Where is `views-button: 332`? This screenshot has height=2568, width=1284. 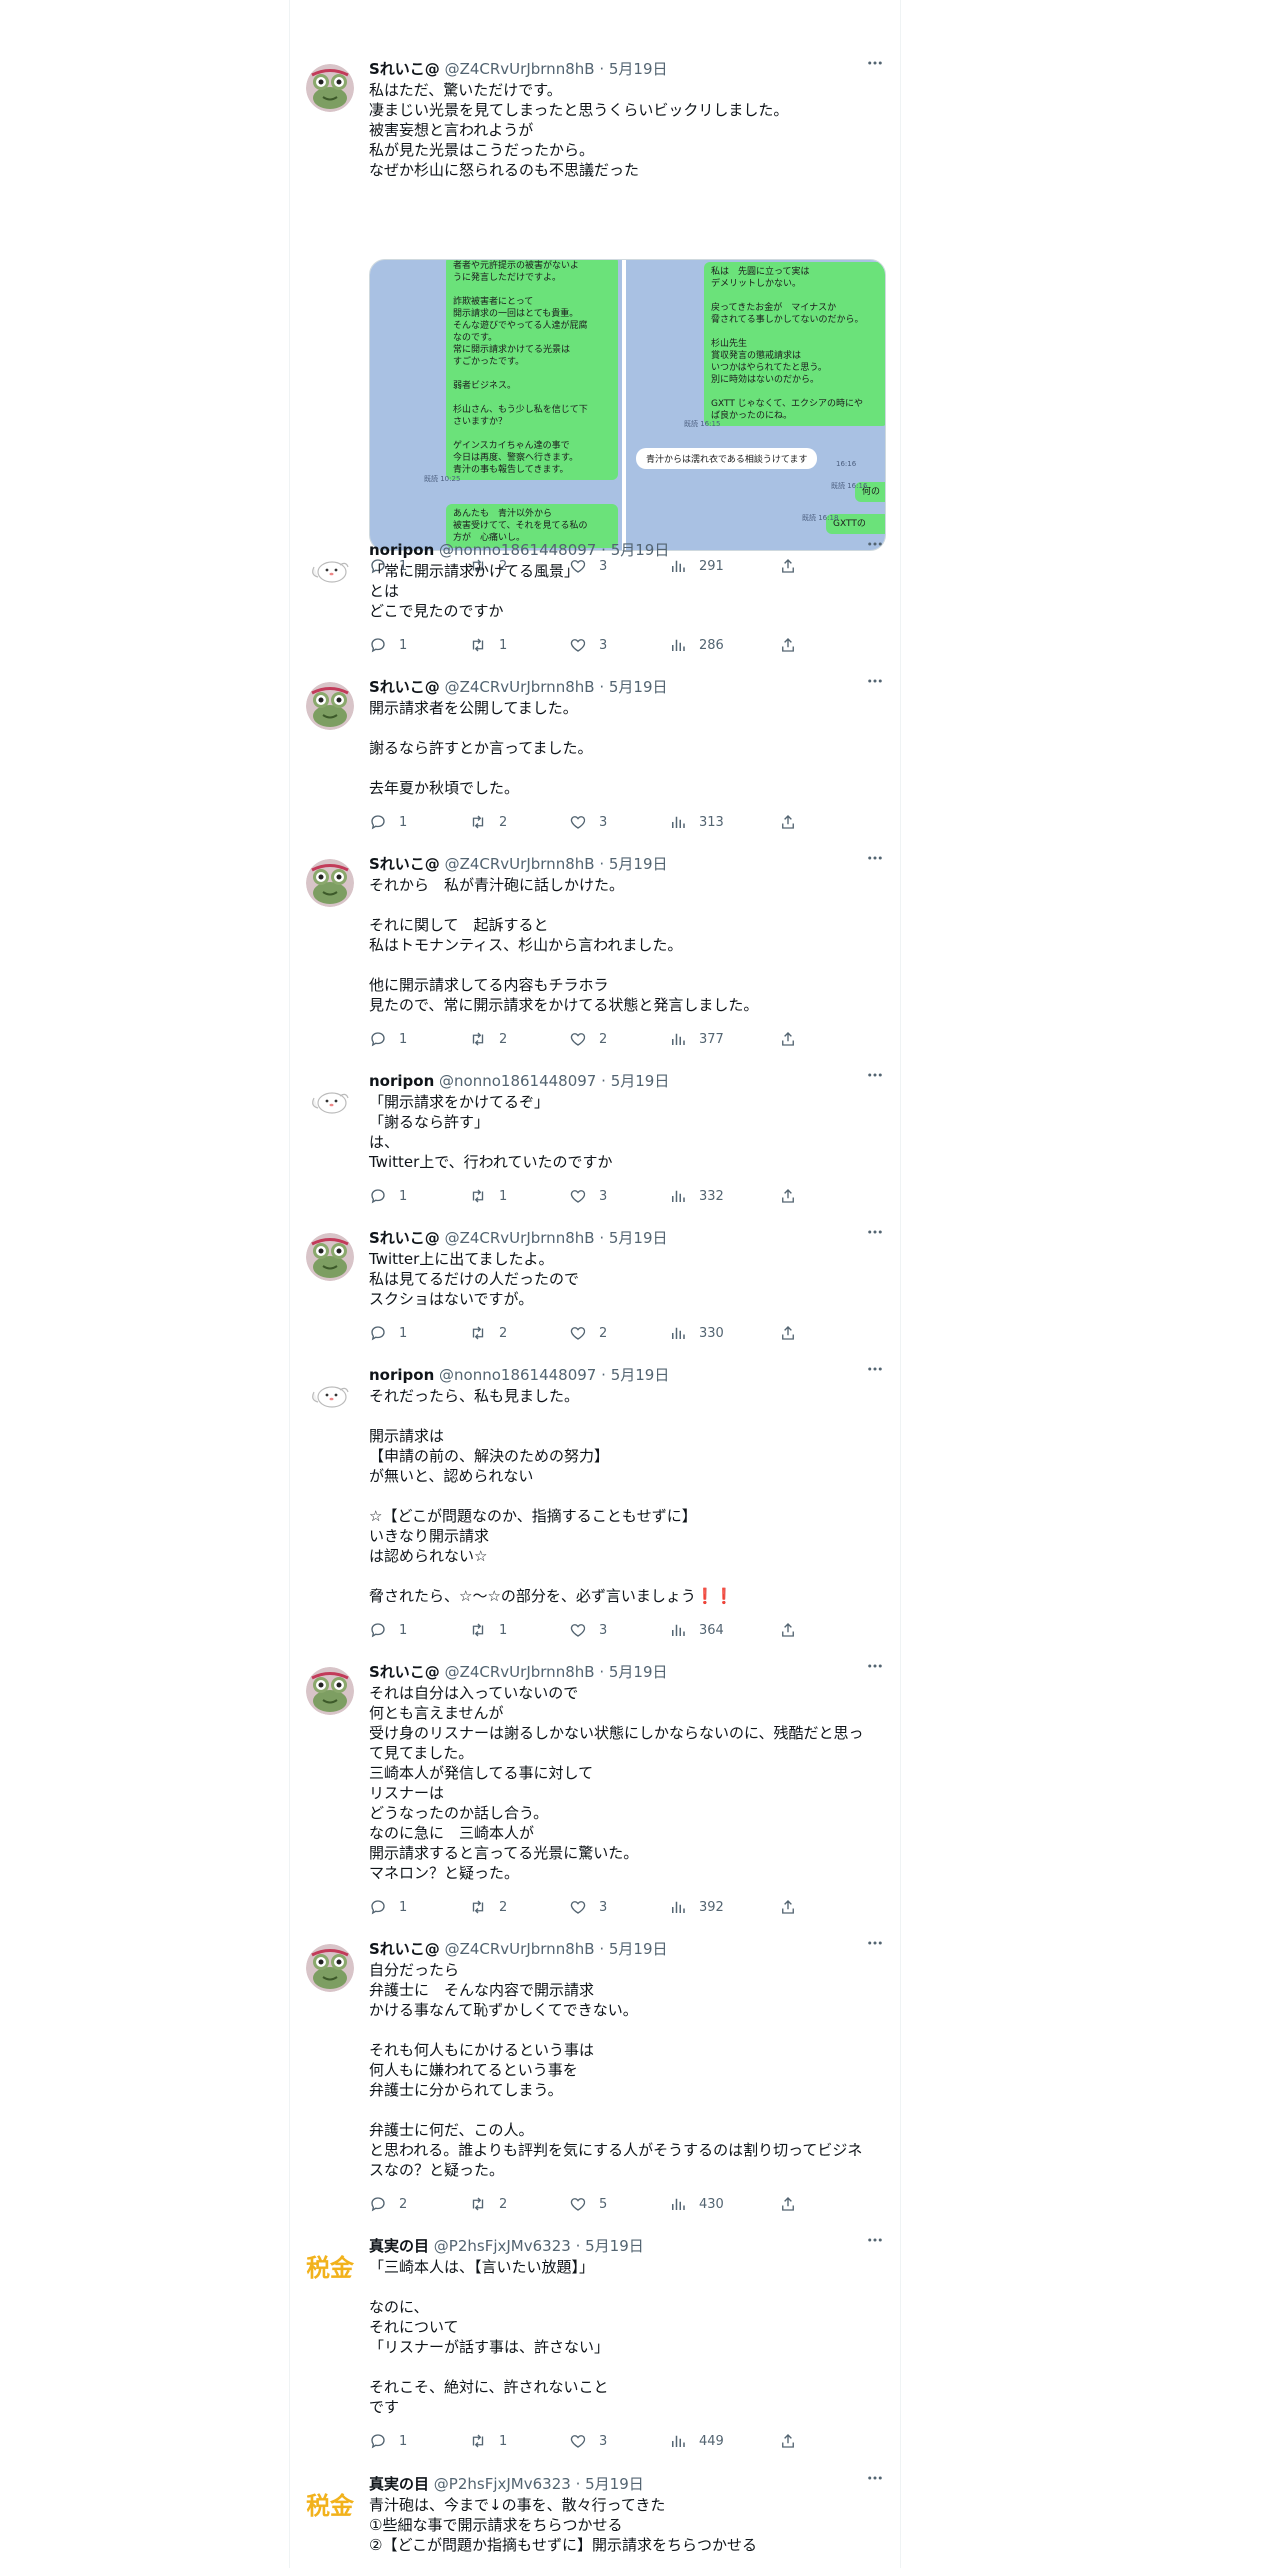 views-button: 332 is located at coordinates (696, 1196).